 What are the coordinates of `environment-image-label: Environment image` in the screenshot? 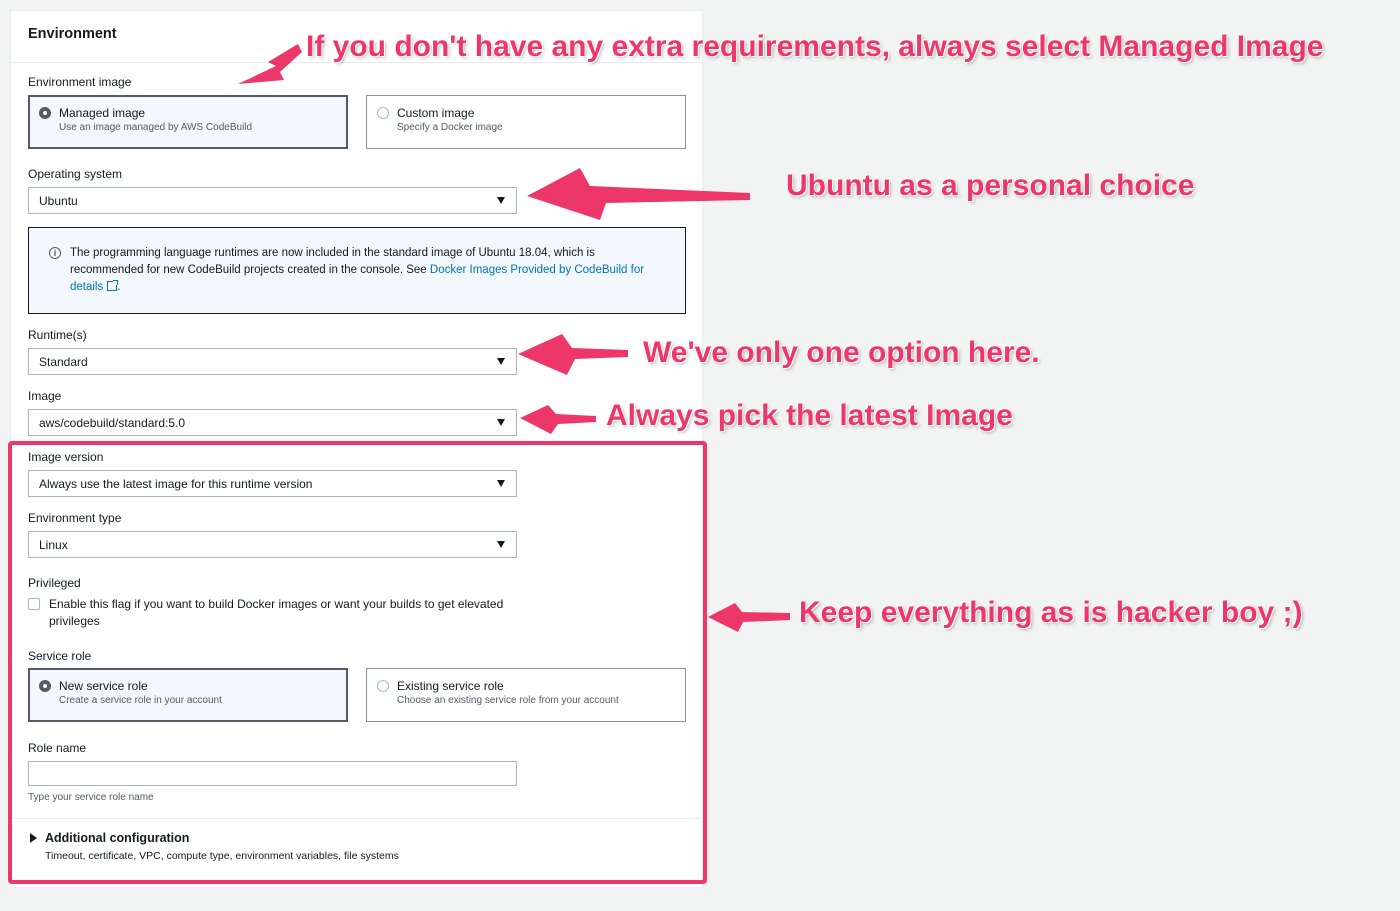 It's located at (80, 82).